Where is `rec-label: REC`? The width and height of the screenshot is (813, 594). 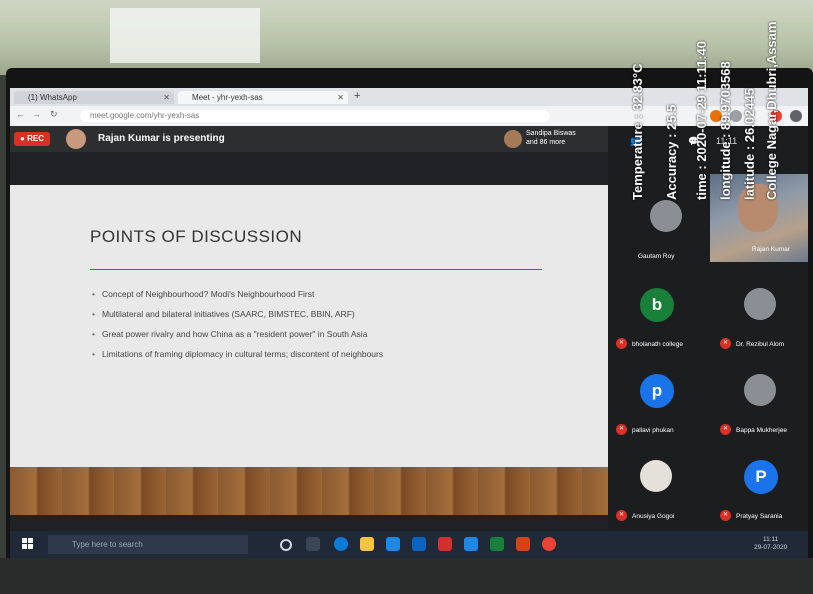 rec-label: REC is located at coordinates (35, 138).